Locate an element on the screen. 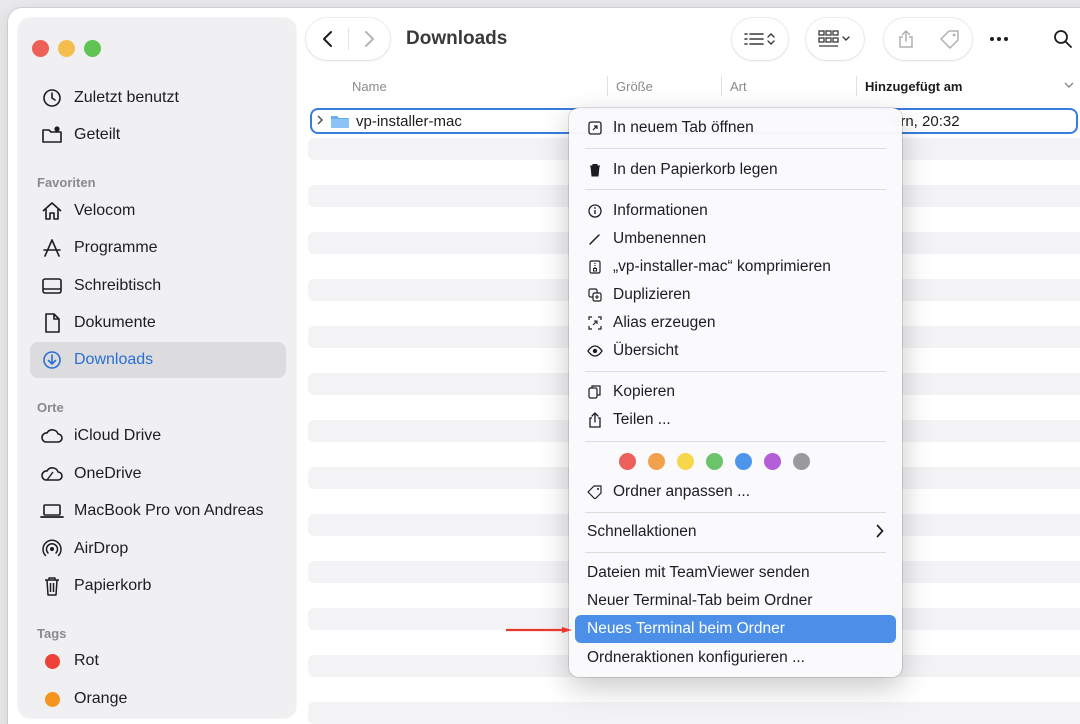 The image size is (1080, 724). sidebar-item-onedrive: OneDrive is located at coordinates (158, 474).